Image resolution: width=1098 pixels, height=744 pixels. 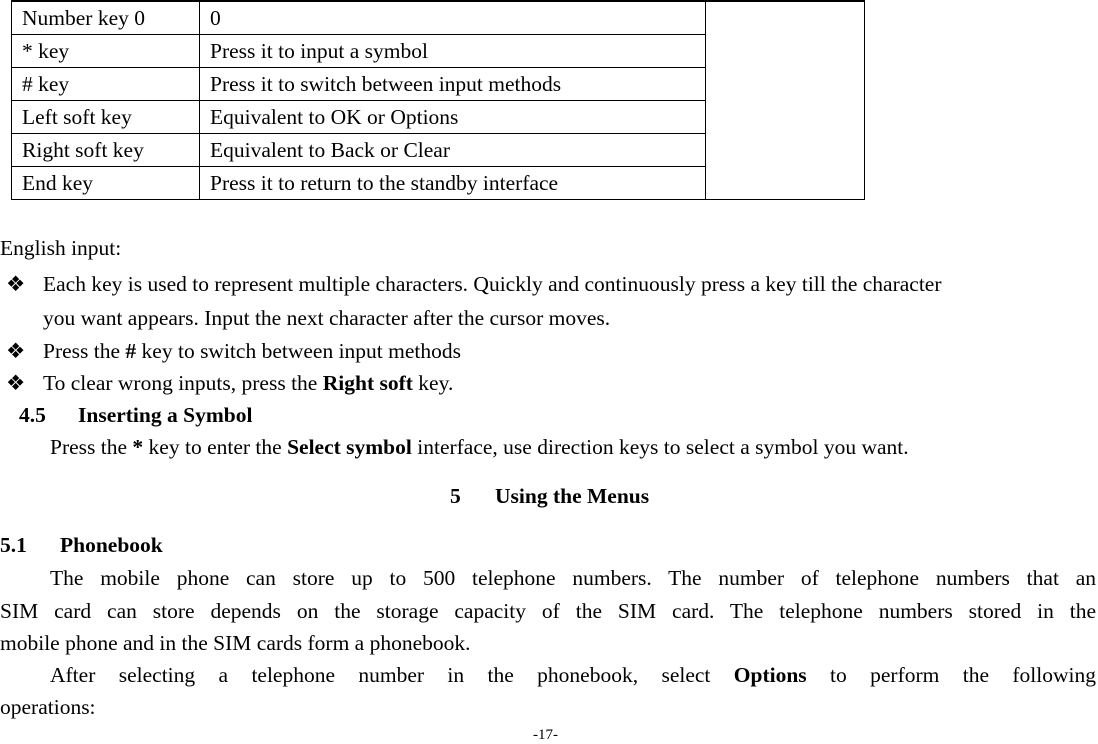 What do you see at coordinates (452, 84) in the screenshot?
I see `function-cell: Press it to switch between input methods` at bounding box center [452, 84].